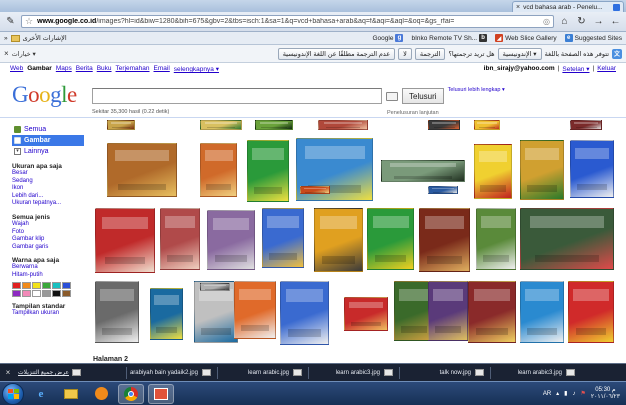 Image resolution: width=626 pixels, height=405 pixels. I want to click on download-item: talk now.jpg, so click(445, 372).